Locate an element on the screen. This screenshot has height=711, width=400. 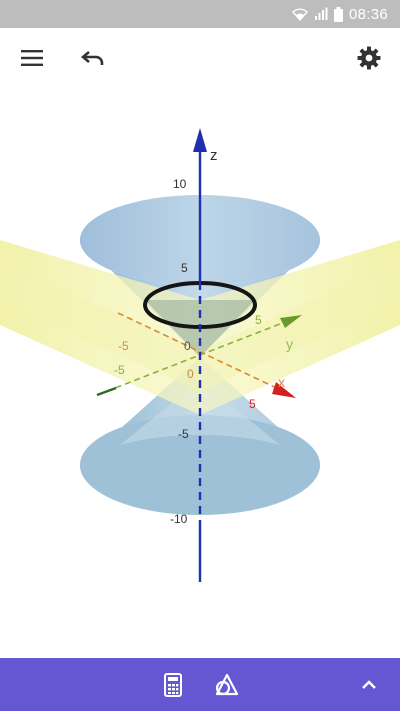
signal-icon is located at coordinates (321, 14).